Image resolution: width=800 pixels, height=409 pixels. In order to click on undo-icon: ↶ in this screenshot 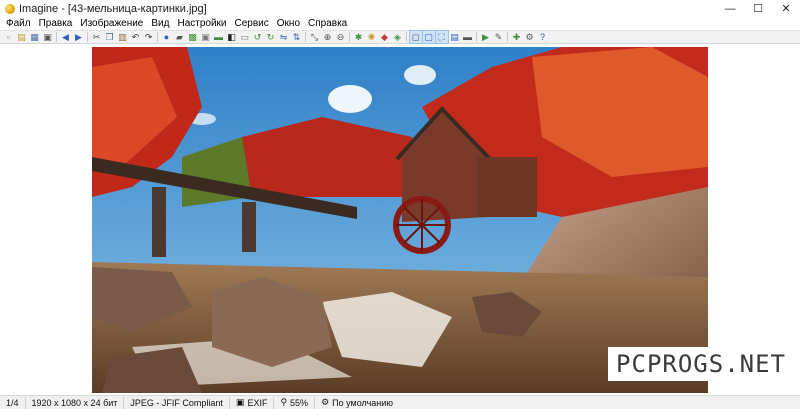, I will do `click(135, 37)`.